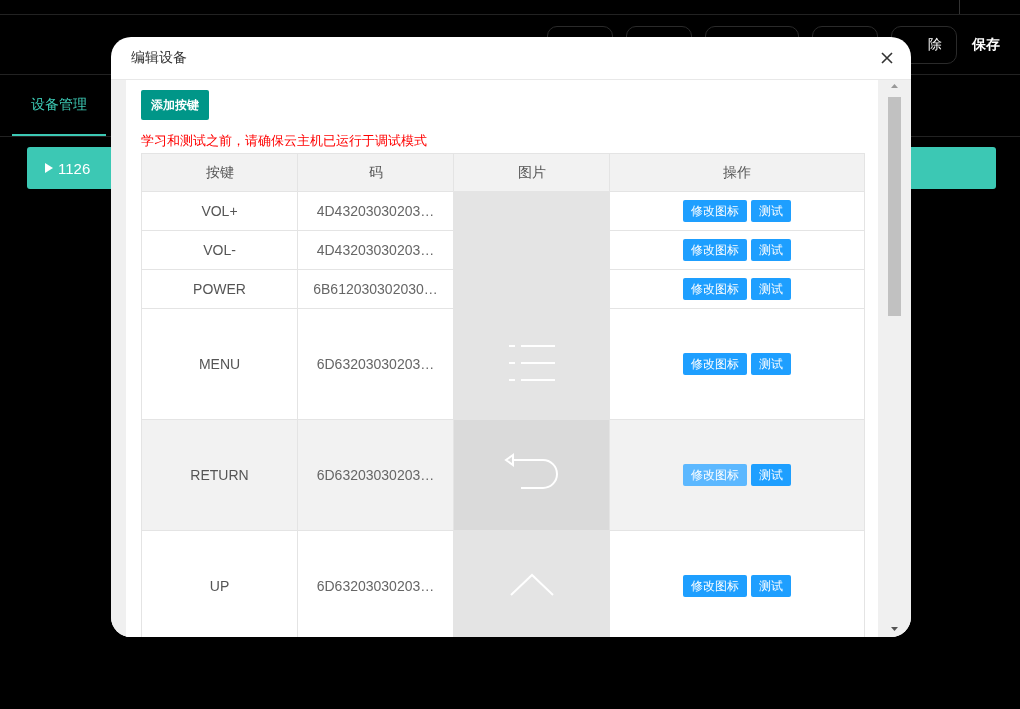 The height and width of the screenshot is (709, 1020). What do you see at coordinates (219, 475) in the screenshot?
I see `table-cell: RETURN` at bounding box center [219, 475].